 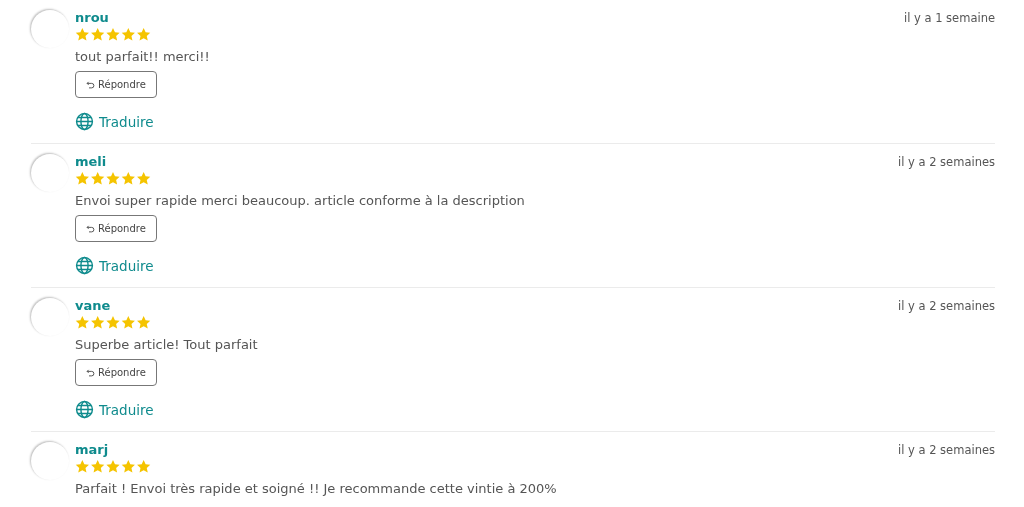 I want to click on reviewer-name: meli, so click(x=91, y=162).